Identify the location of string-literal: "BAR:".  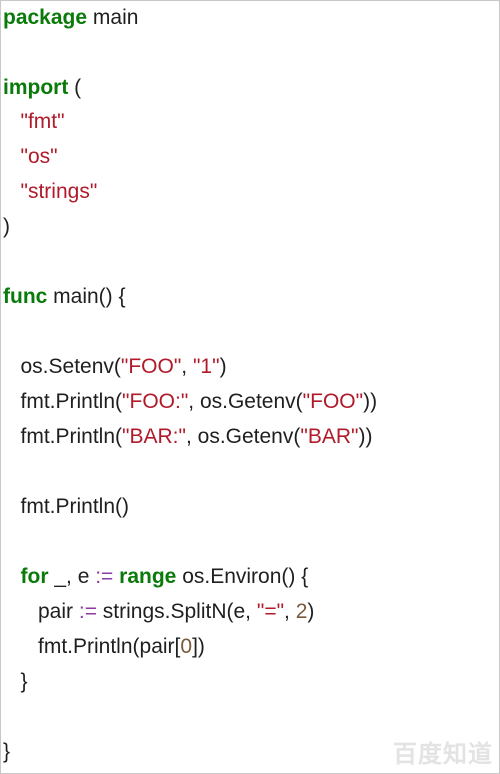
(154, 436).